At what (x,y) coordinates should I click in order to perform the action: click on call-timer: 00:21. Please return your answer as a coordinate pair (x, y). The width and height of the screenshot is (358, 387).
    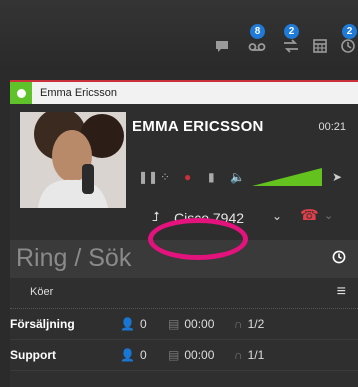
    Looking at the image, I should click on (332, 127).